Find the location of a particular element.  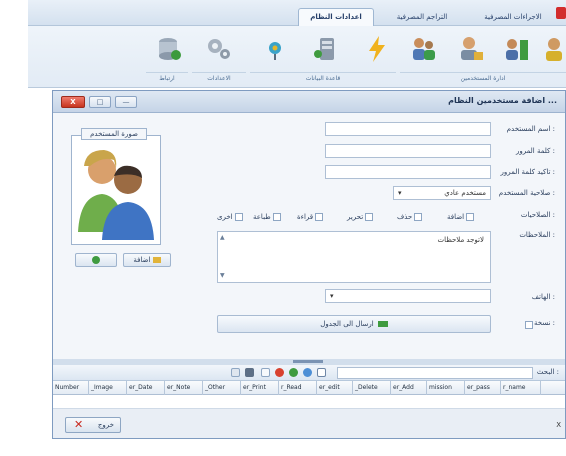

scroll-down-icon: ▼ is located at coordinates (222, 275).